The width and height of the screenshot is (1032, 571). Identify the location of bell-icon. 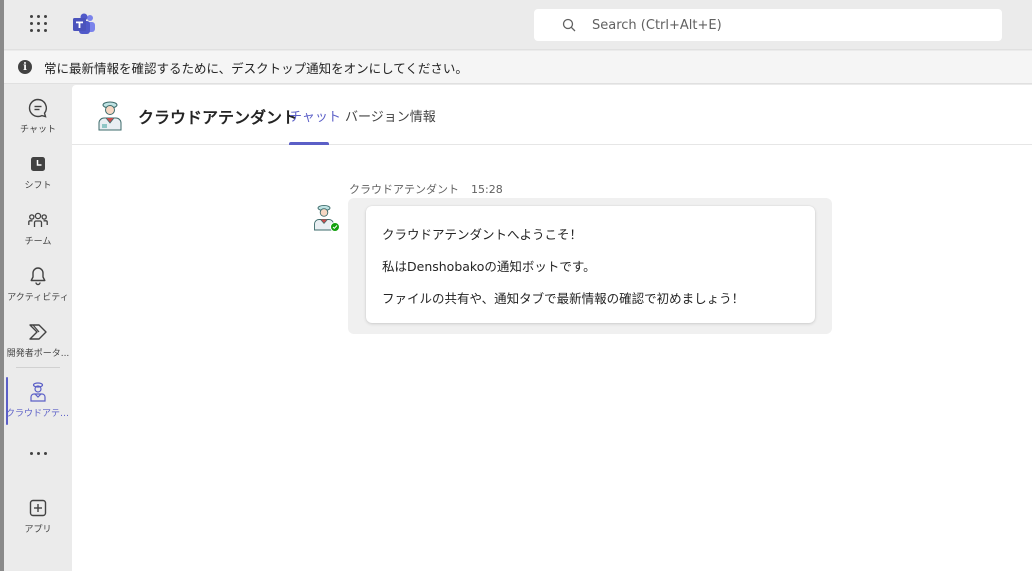
(38, 276).